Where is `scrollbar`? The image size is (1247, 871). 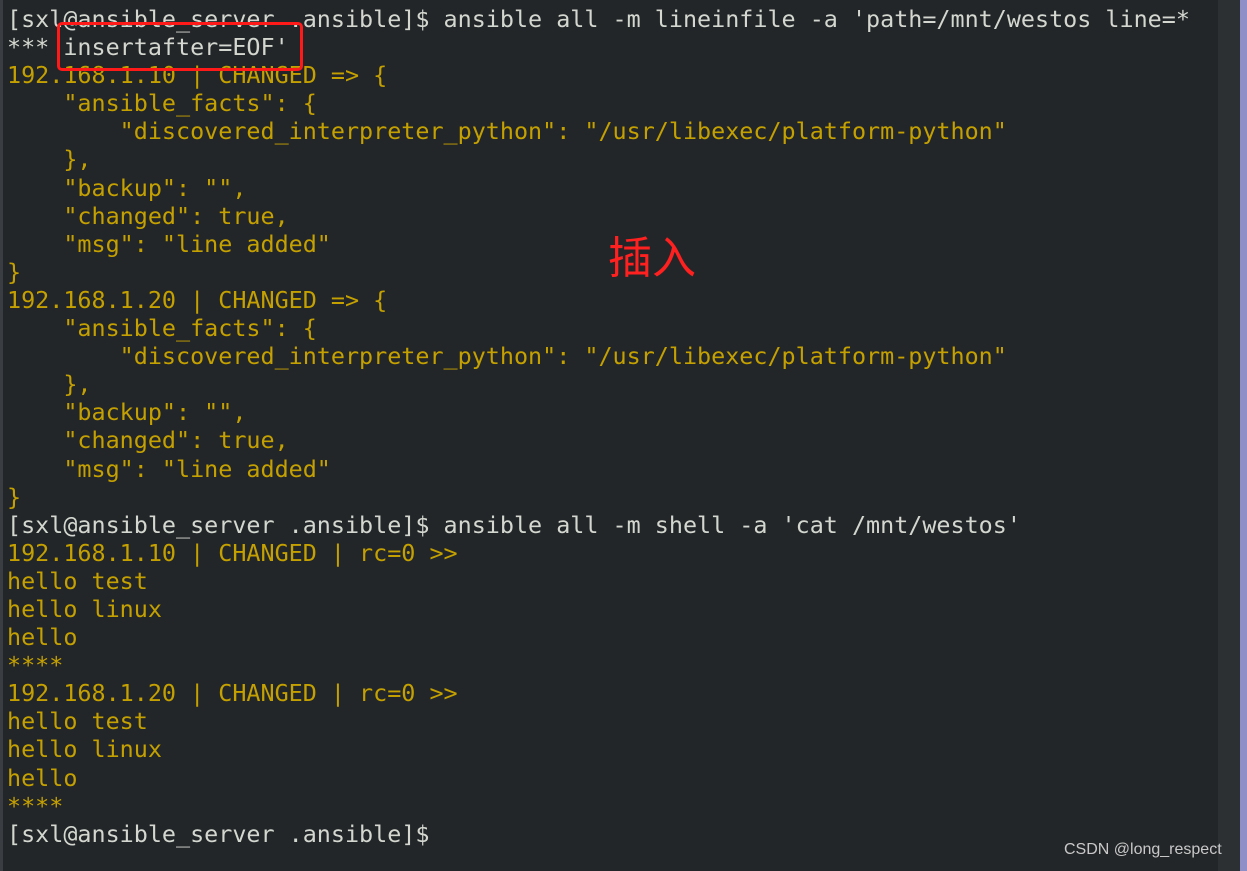
scrollbar is located at coordinates (1229, 435).